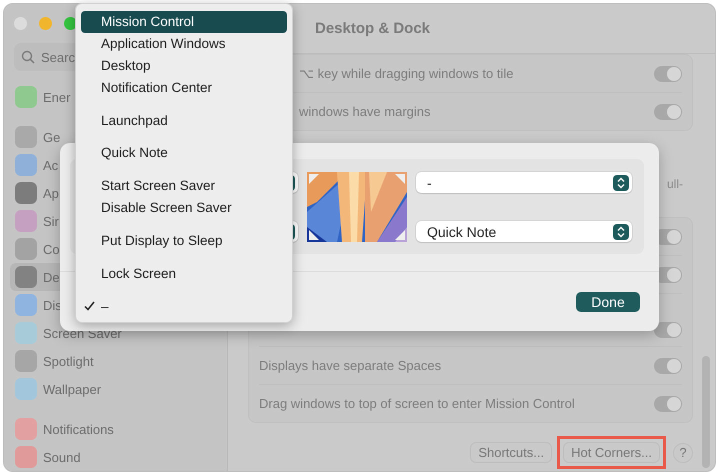  I want to click on window-title: Desktop & Dock, so click(372, 28).